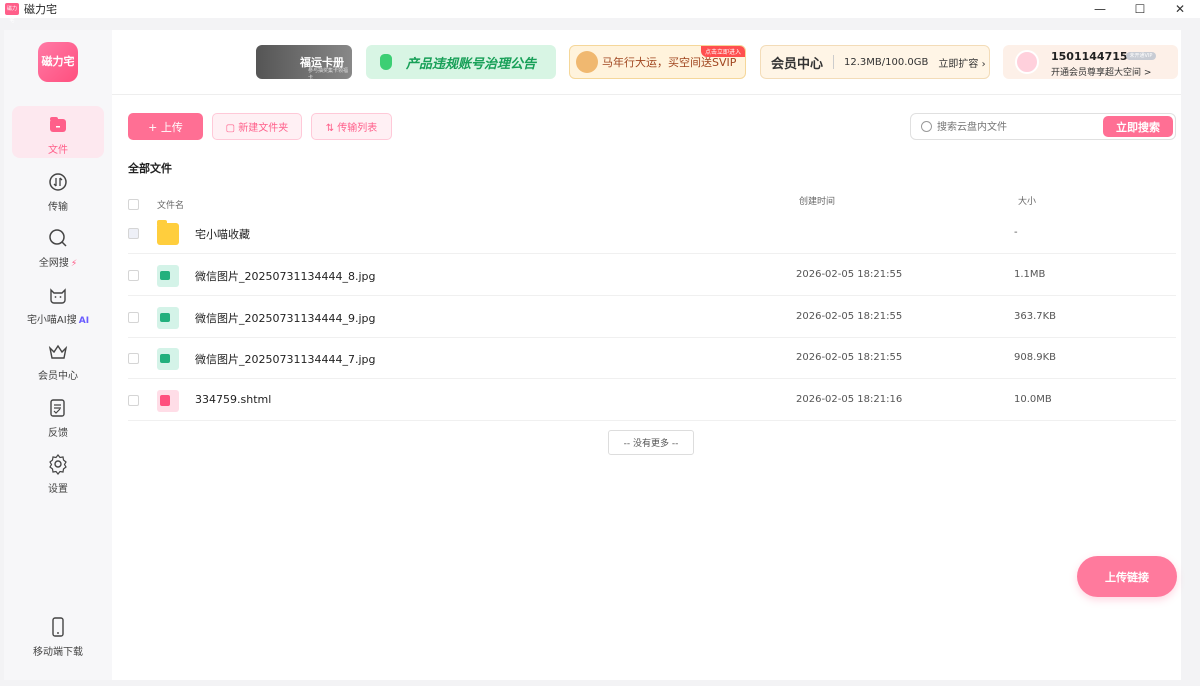  I want to click on app-icon: 磁力宅, so click(12, 13).